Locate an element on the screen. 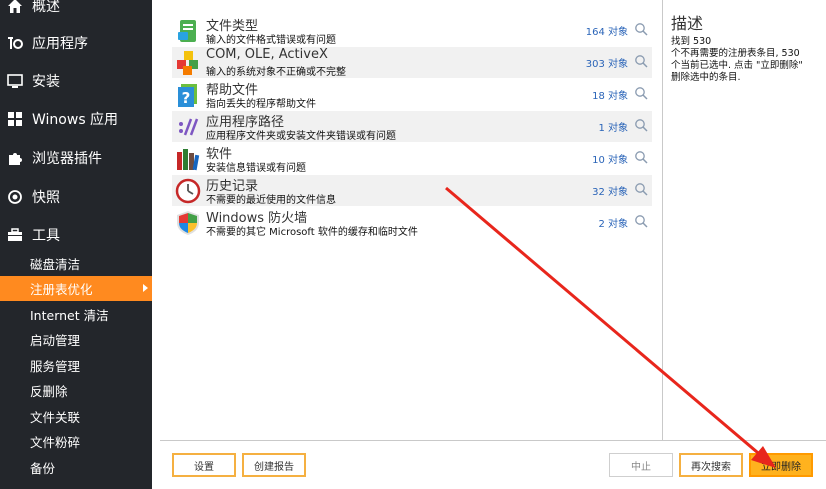 This screenshot has width=826, height=489. list-item-description: 不需要的最近使用的文件信息 is located at coordinates (271, 200).